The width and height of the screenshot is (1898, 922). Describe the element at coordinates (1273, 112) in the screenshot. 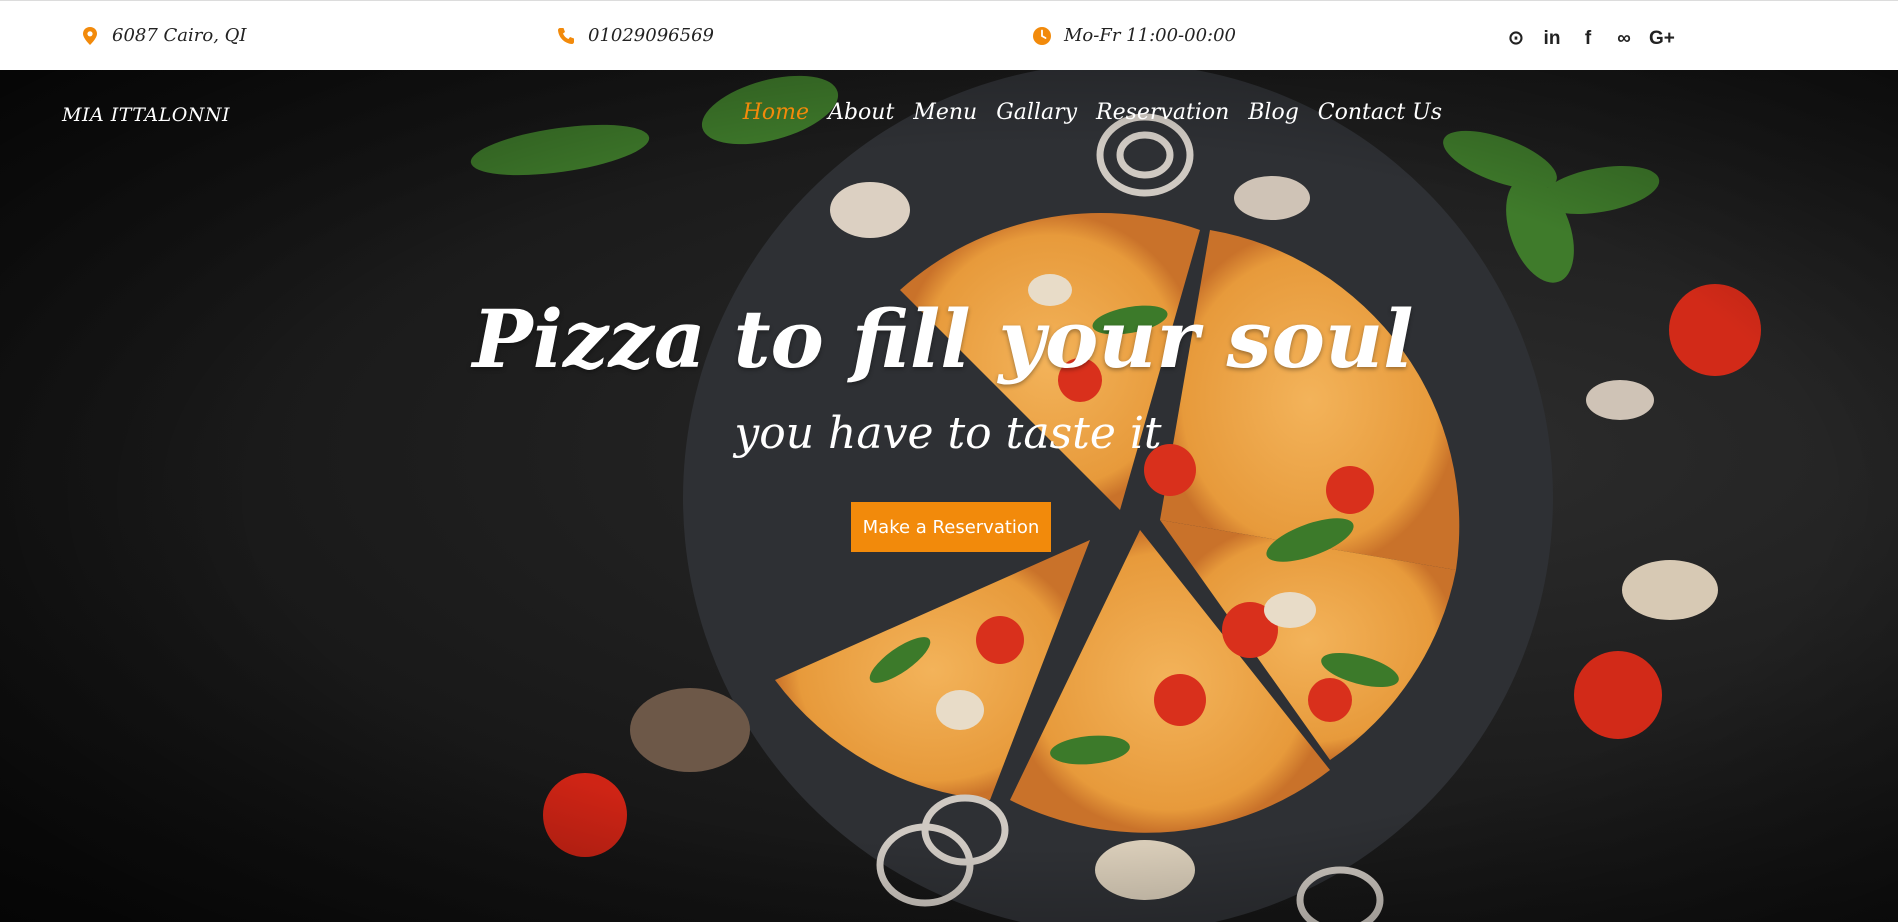

I see `nav-item-blog: Blog` at that location.